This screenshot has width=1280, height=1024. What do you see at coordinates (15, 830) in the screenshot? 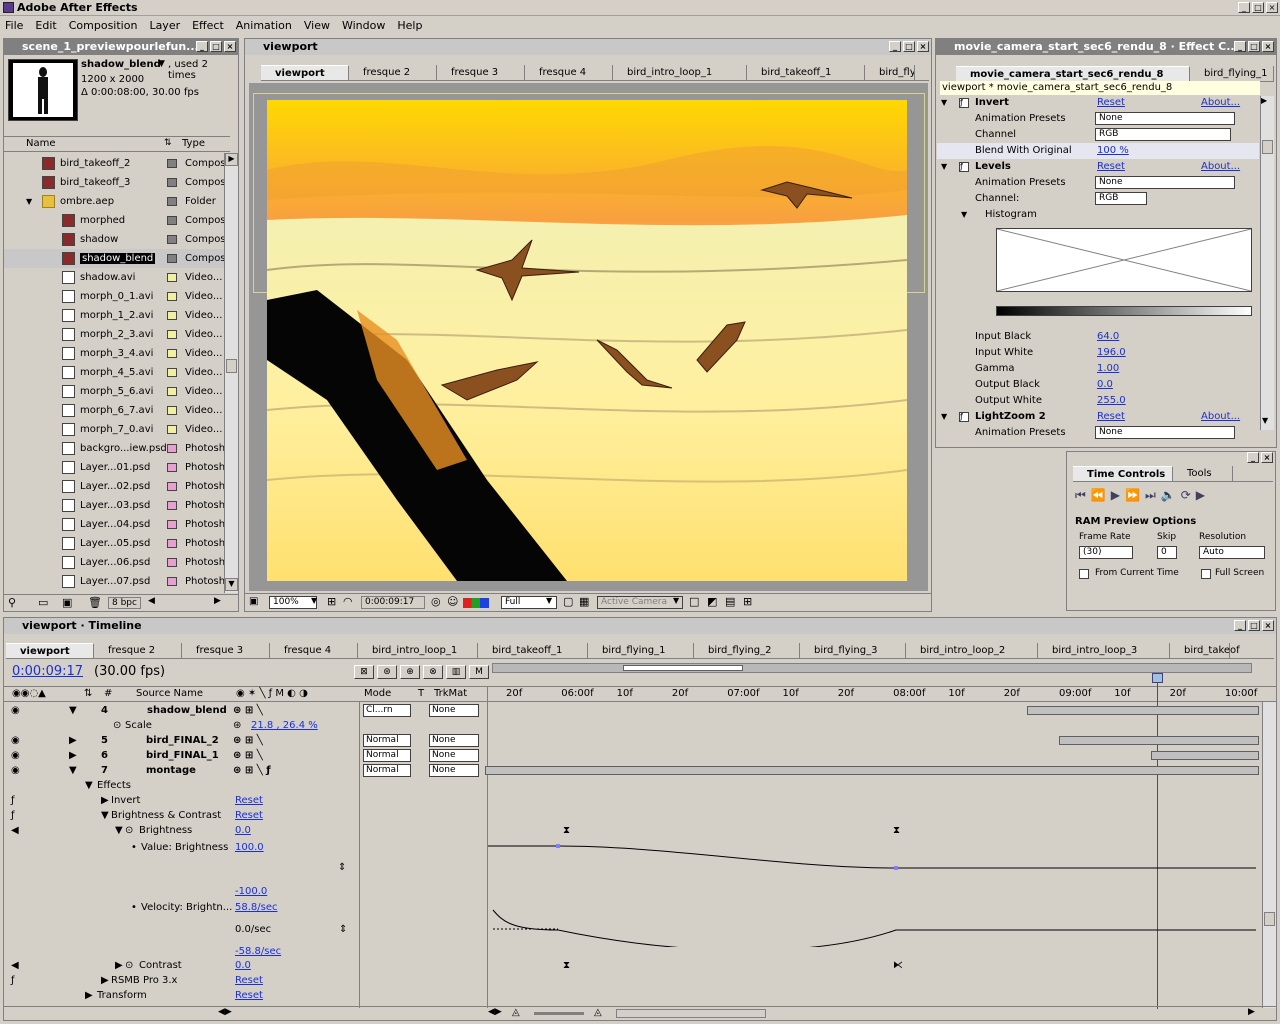
I see `keyframe-nav-icon: ◀` at bounding box center [15, 830].